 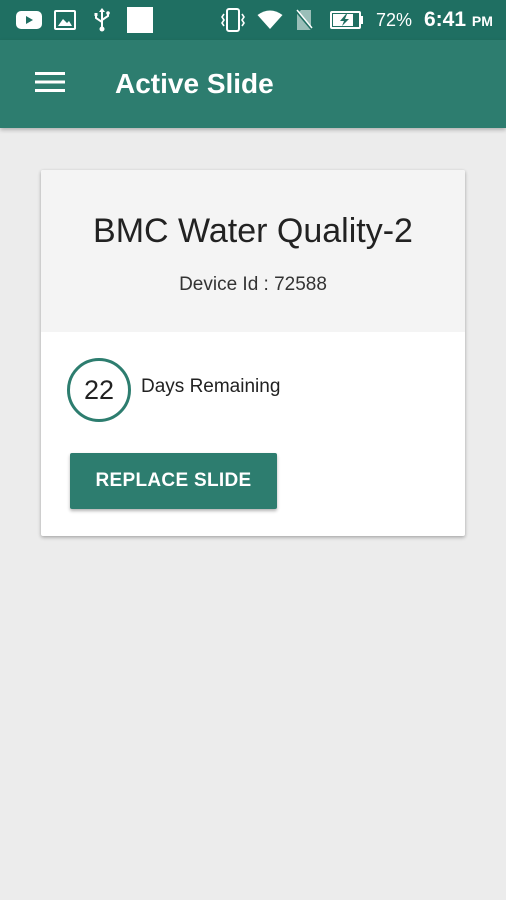 What do you see at coordinates (347, 20) in the screenshot?
I see `battery-charging-icon` at bounding box center [347, 20].